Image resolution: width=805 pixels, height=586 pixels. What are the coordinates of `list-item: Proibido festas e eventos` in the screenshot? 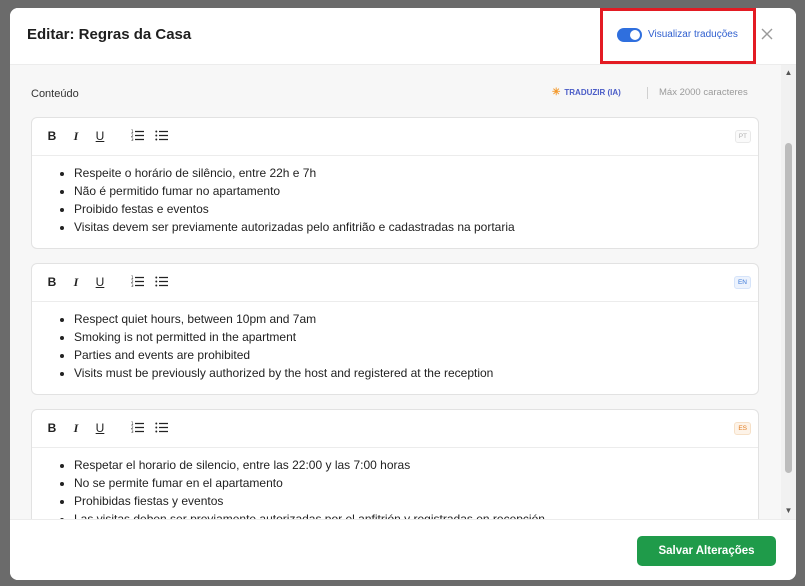 It's located at (294, 209).